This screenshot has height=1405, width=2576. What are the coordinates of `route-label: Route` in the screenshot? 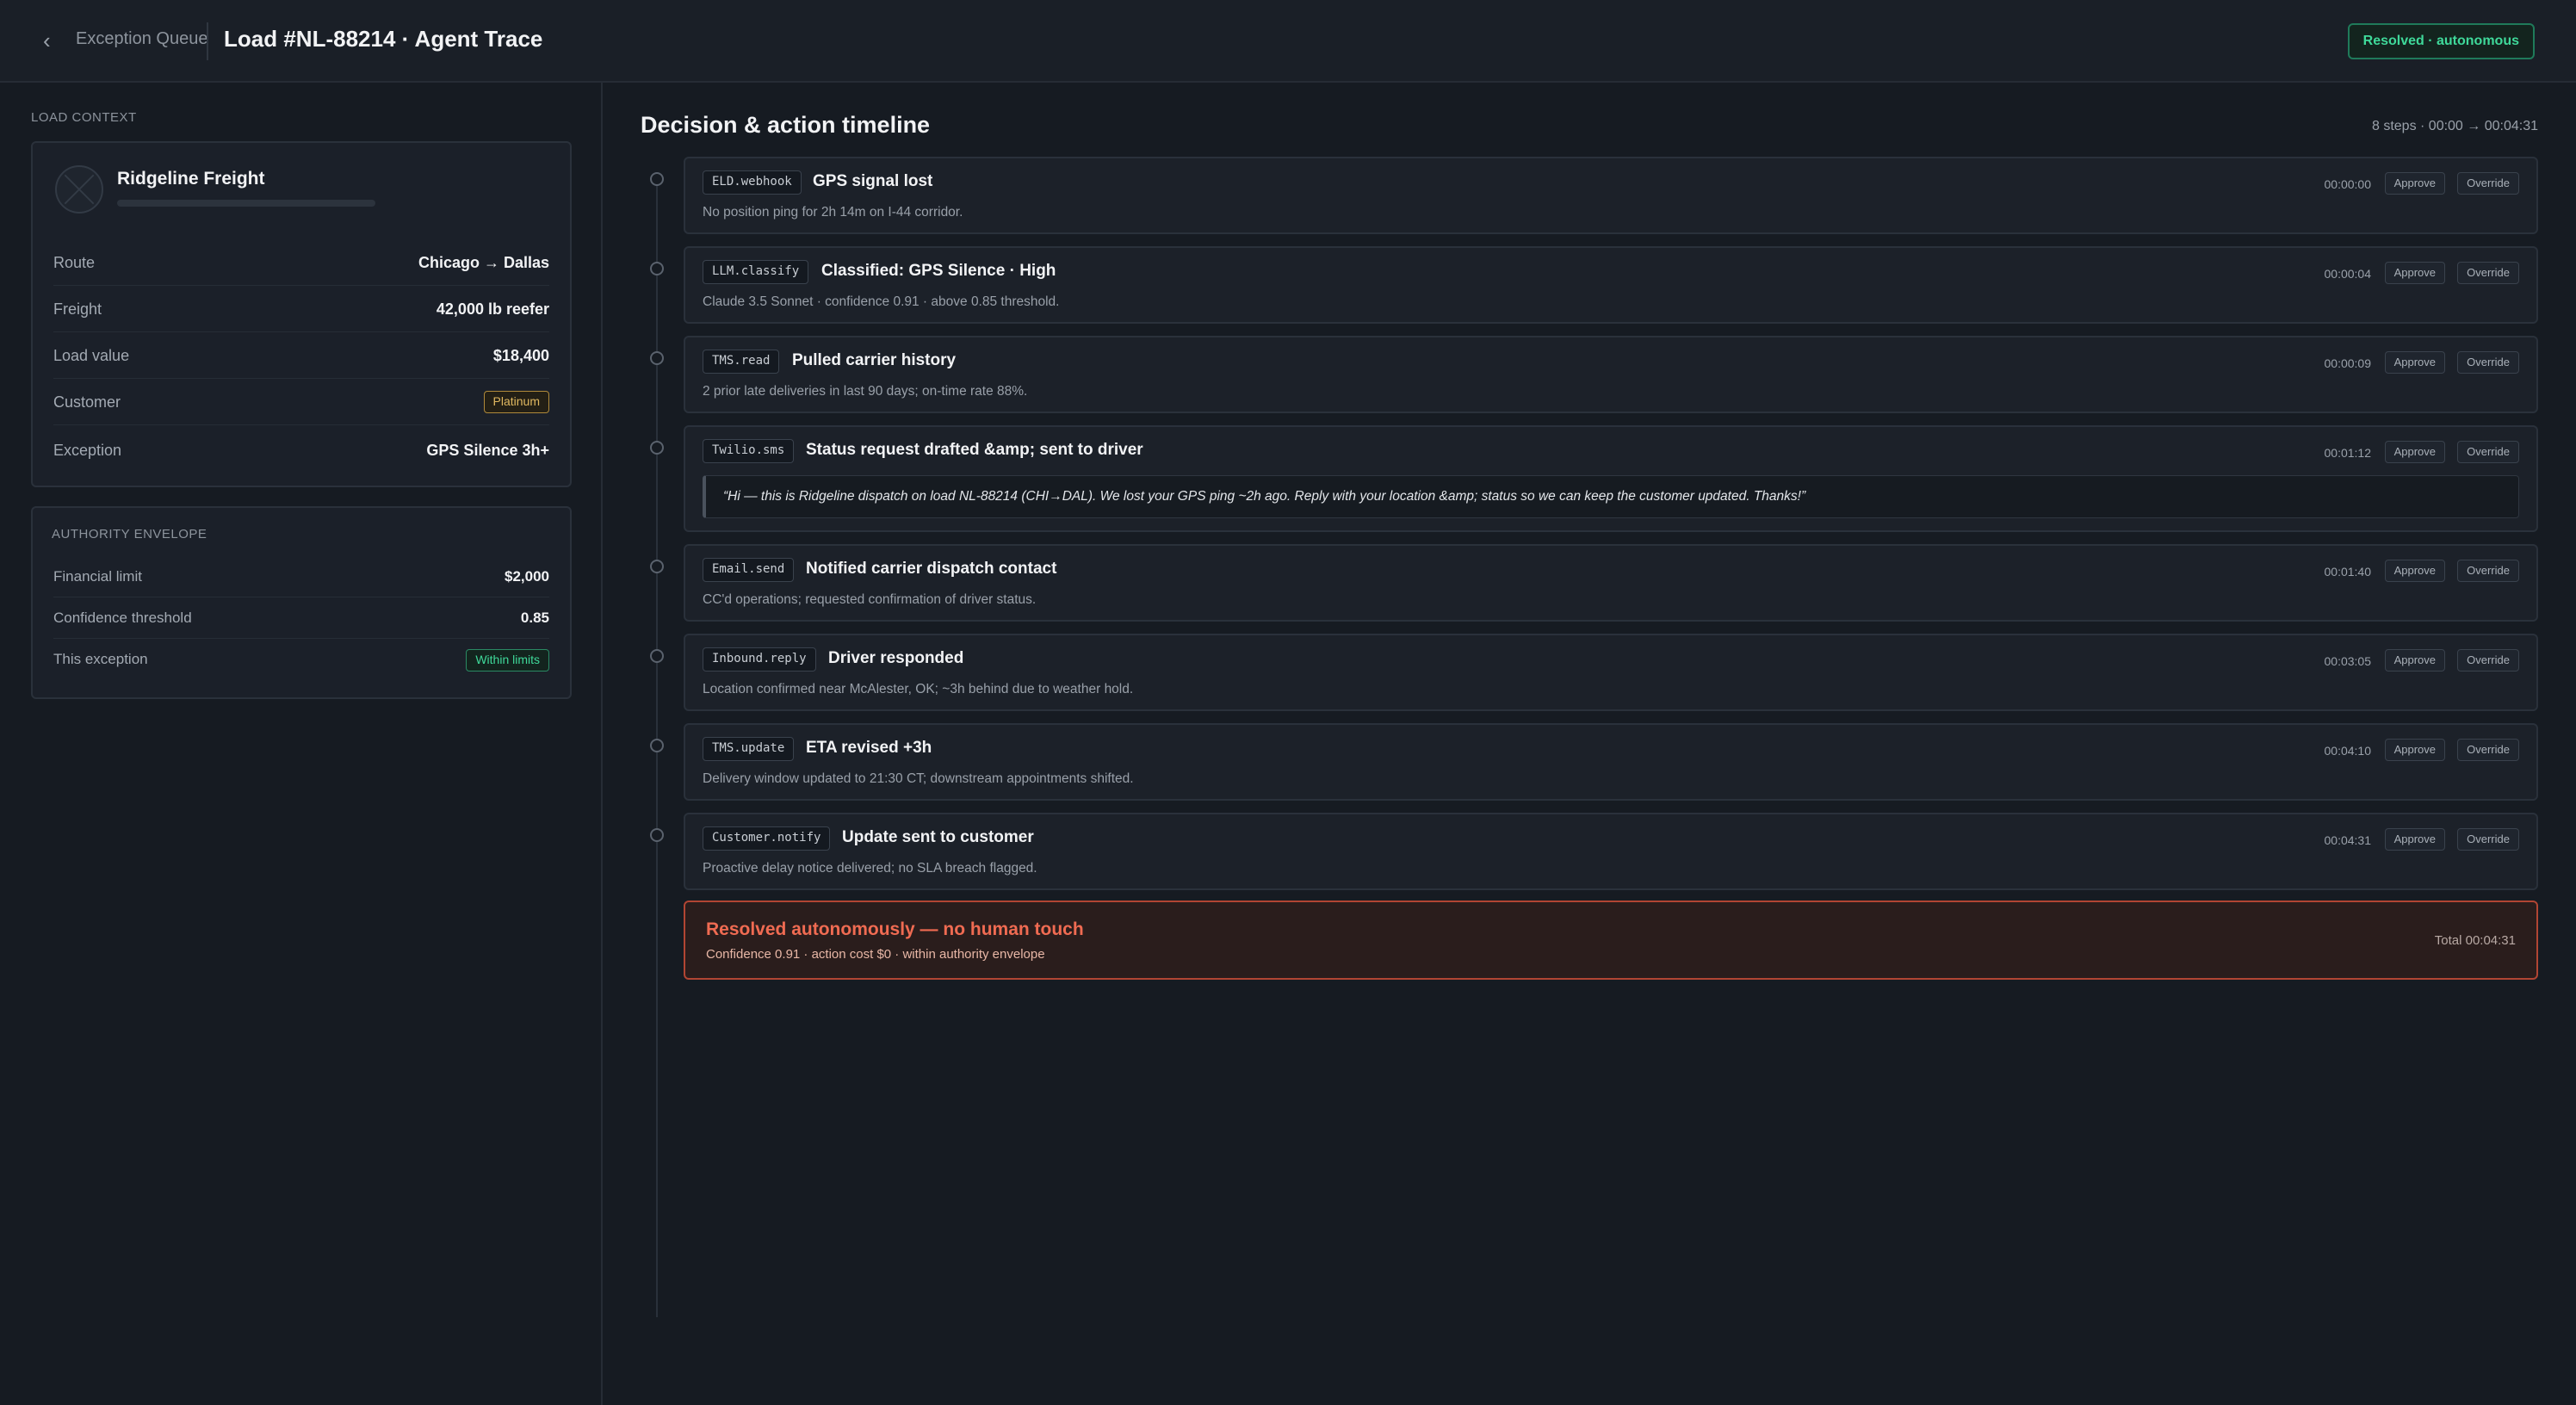 It's located at (75, 262).